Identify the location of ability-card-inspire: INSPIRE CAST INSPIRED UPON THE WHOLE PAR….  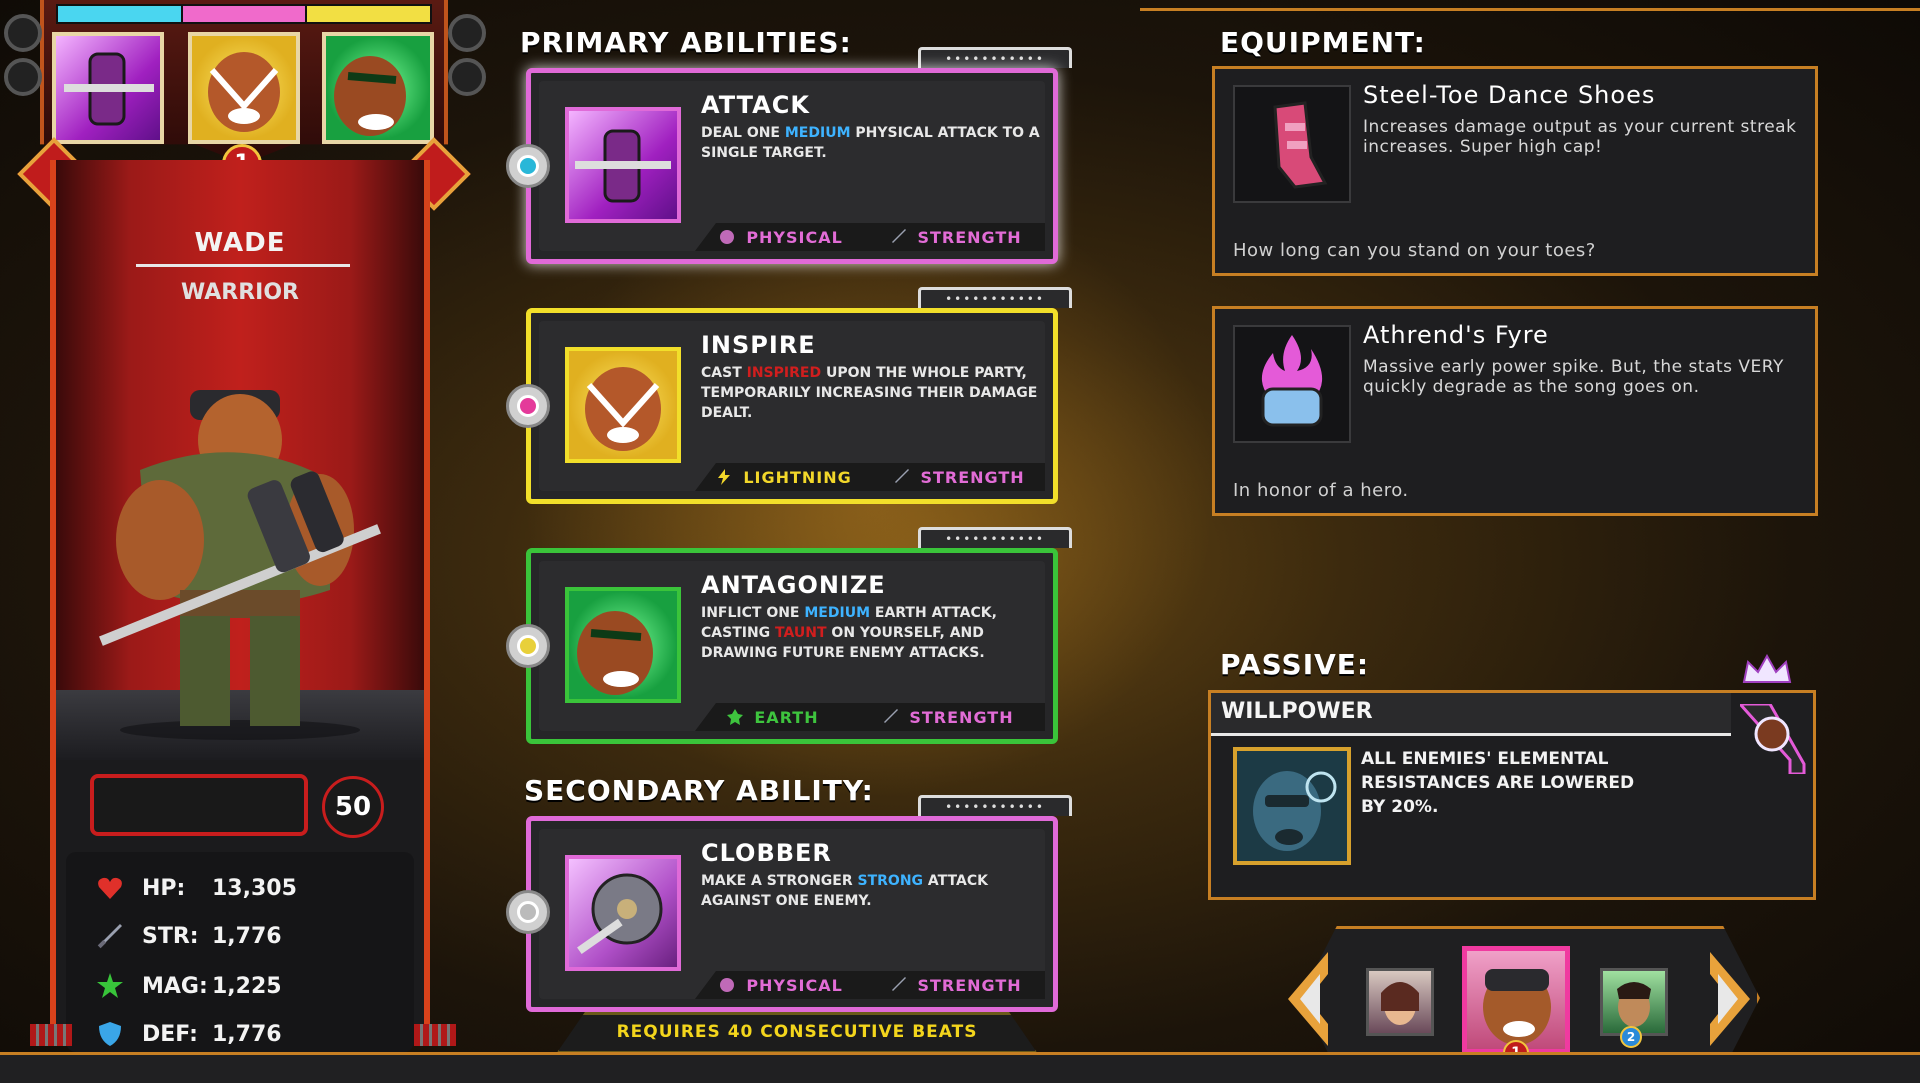
(792, 406).